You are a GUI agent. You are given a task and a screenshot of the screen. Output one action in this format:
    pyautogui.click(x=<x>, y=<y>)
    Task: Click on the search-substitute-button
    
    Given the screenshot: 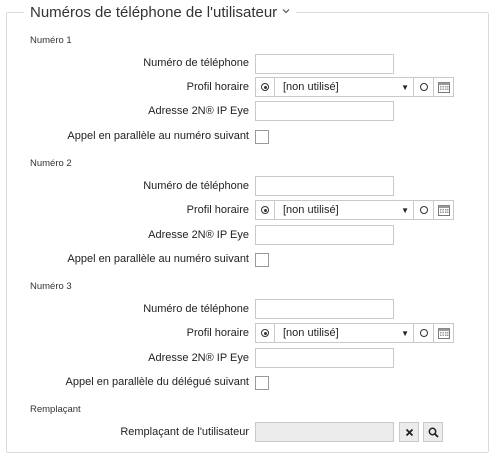 What is the action you would take?
    pyautogui.click(x=433, y=432)
    